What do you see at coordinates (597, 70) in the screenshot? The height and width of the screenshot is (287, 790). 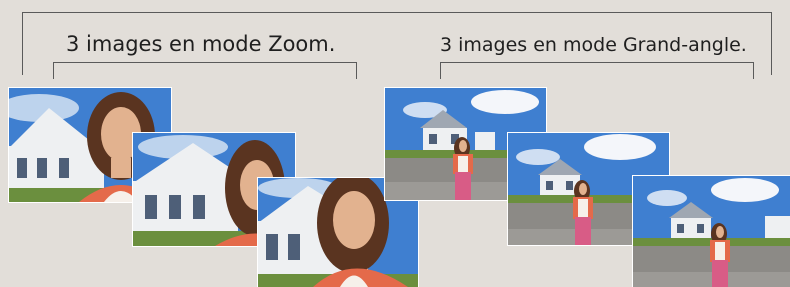 I see `wide-angle-bracket` at bounding box center [597, 70].